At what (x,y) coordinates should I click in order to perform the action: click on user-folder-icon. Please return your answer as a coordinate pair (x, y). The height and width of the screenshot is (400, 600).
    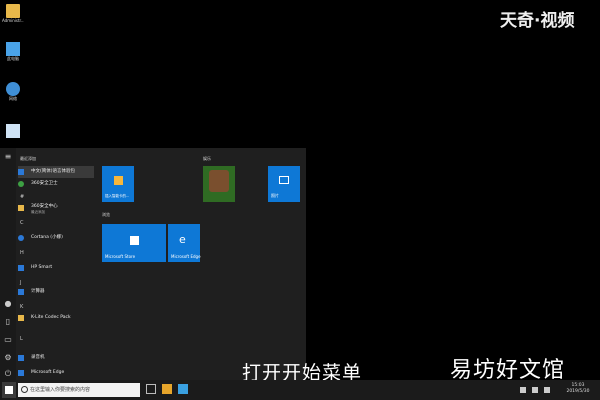
    Looking at the image, I should click on (13, 11).